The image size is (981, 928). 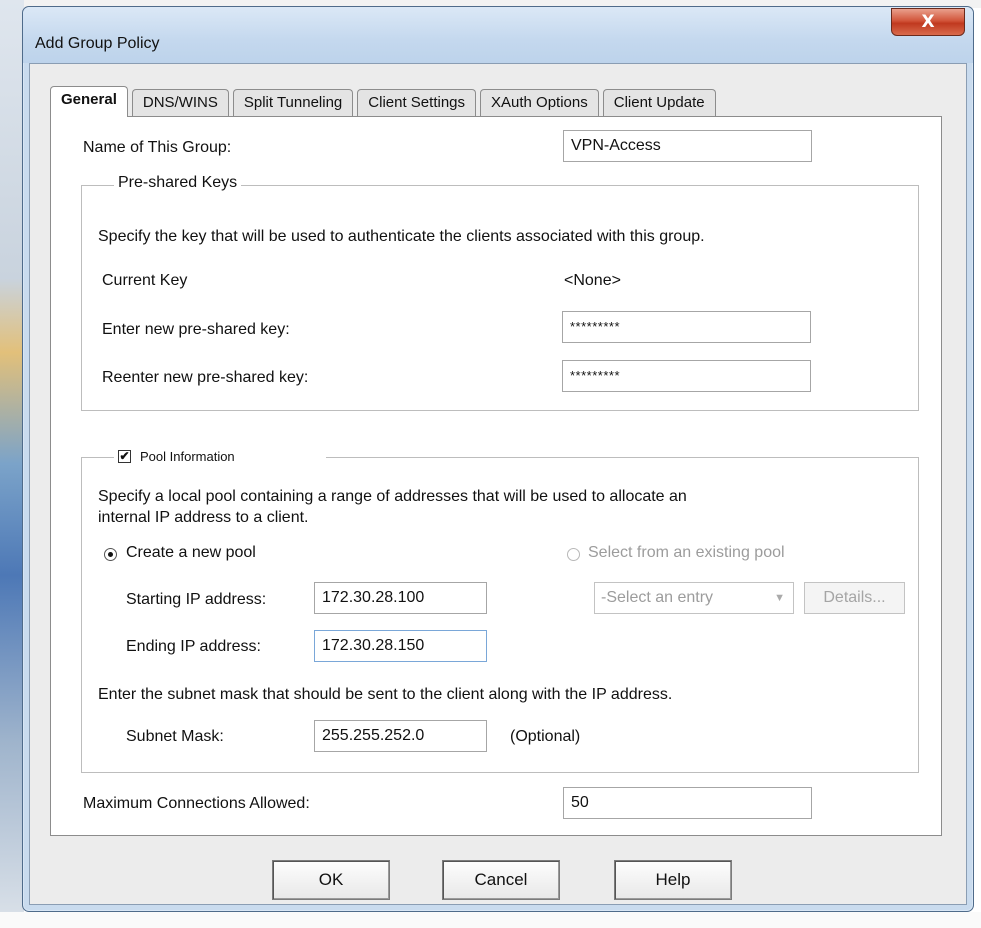 What do you see at coordinates (89, 101) in the screenshot?
I see `tab-general: General` at bounding box center [89, 101].